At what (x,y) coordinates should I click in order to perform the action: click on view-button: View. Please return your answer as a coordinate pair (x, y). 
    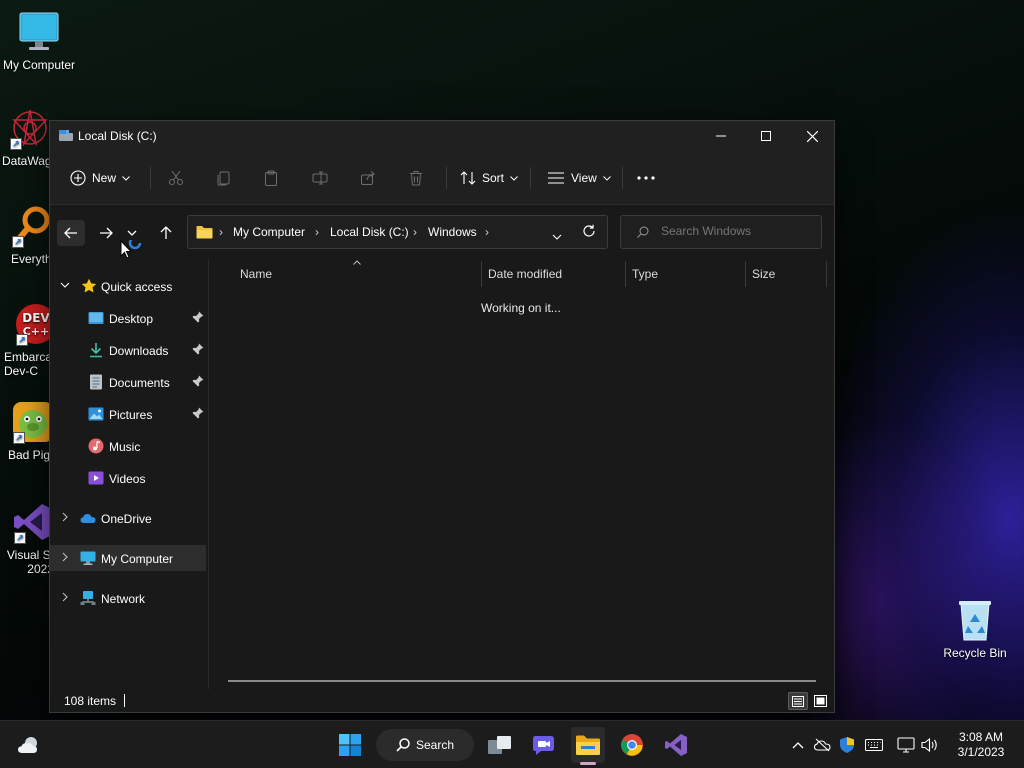
    Looking at the image, I should click on (579, 178).